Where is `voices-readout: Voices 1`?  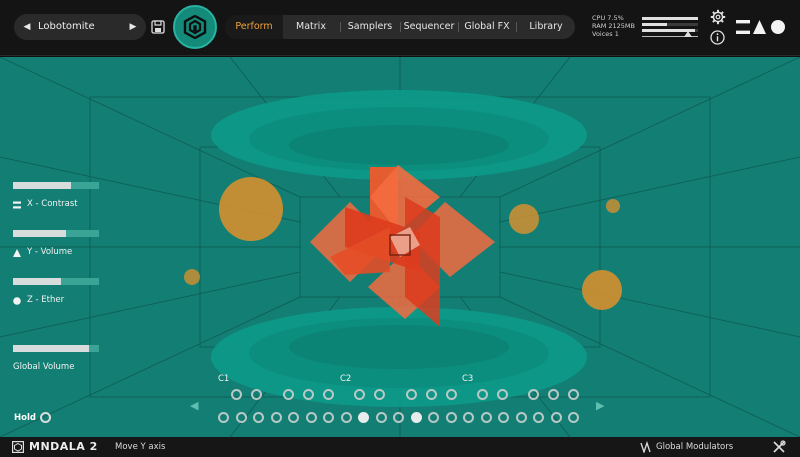 voices-readout: Voices 1 is located at coordinates (605, 34).